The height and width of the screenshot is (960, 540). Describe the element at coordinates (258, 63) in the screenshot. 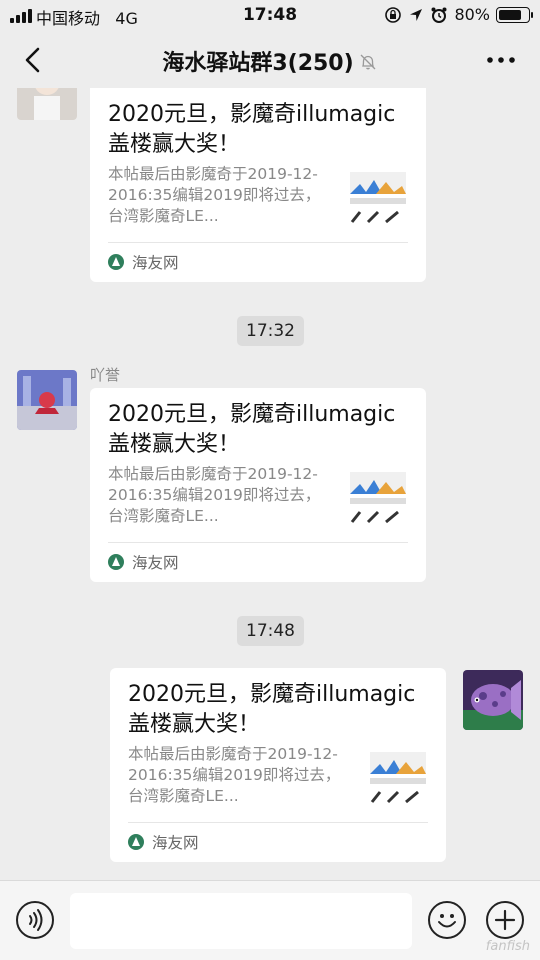

I see `chat-title-text: 海水驿站群3(250)` at that location.